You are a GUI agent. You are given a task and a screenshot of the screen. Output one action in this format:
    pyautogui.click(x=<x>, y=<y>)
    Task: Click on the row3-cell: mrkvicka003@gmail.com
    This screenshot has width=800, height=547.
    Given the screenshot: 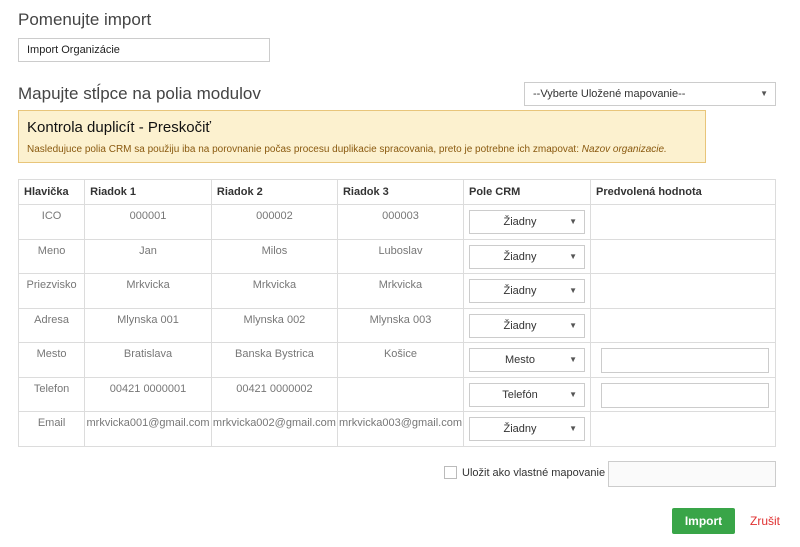 What is the action you would take?
    pyautogui.click(x=400, y=429)
    